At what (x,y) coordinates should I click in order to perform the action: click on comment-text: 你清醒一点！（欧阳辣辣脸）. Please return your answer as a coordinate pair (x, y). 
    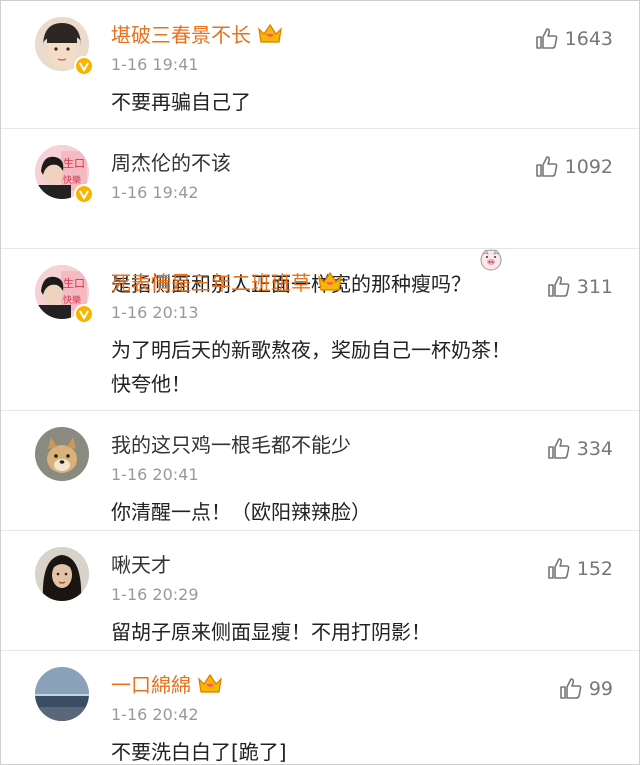
    Looking at the image, I should click on (241, 512).